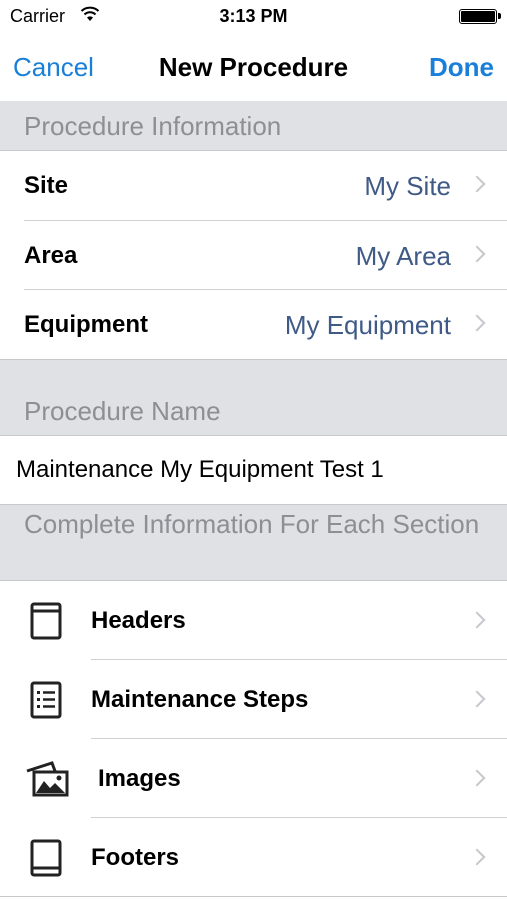  I want to click on area-row: Area My Area, so click(253, 256).